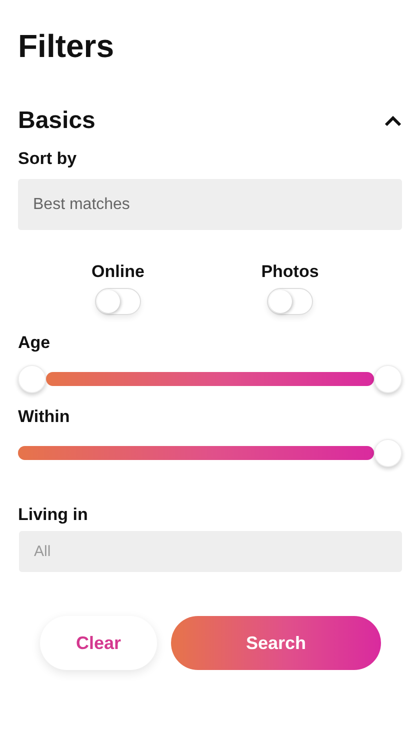  Describe the element at coordinates (35, 343) in the screenshot. I see `slider-label: Age` at that location.